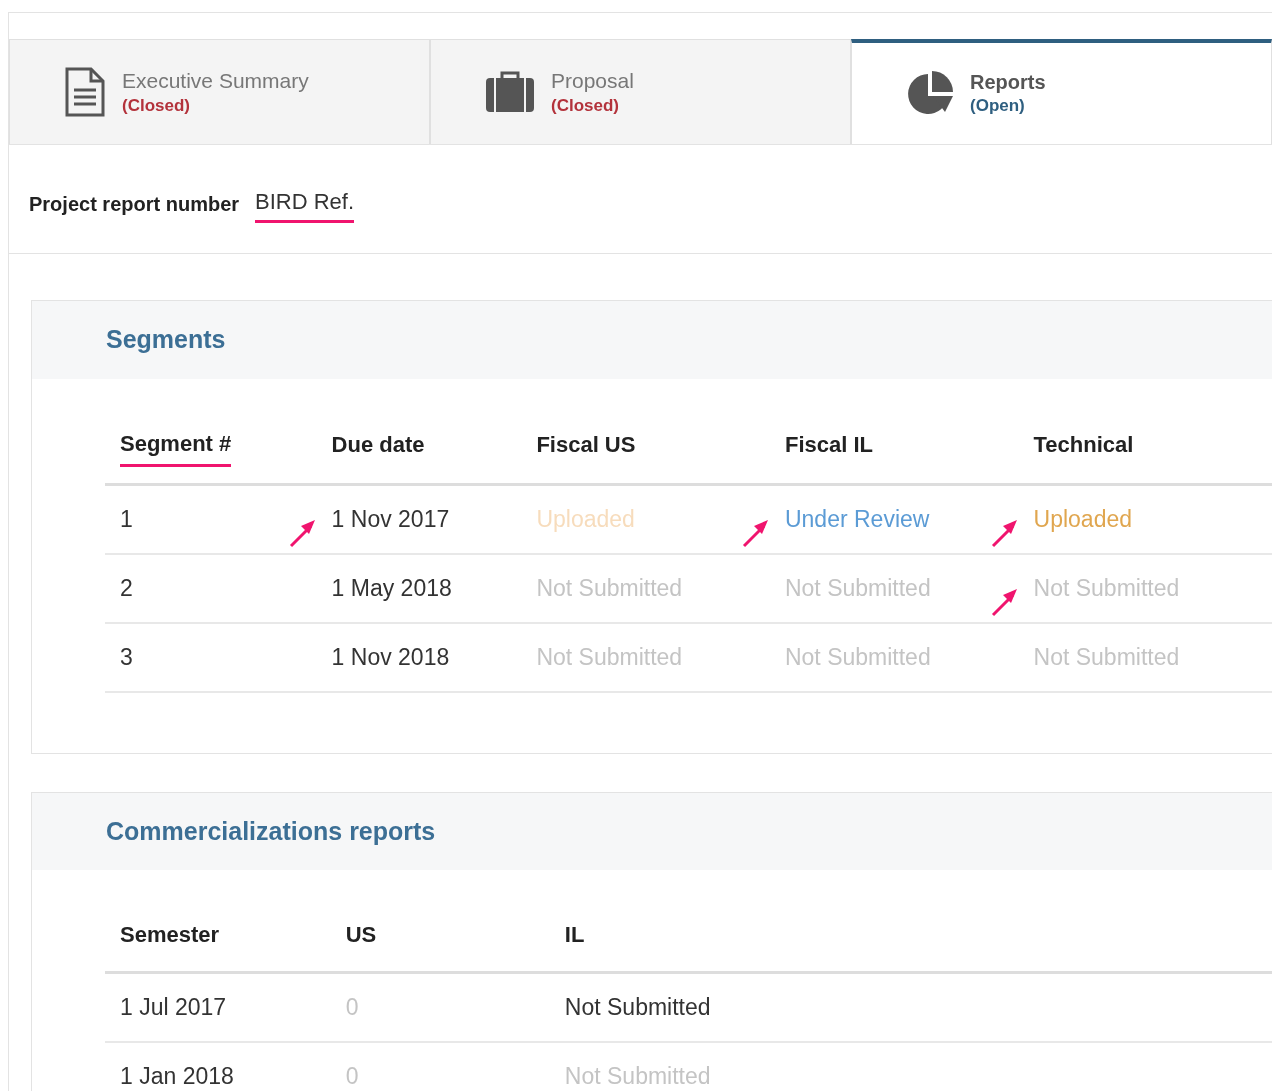 This screenshot has height=1091, width=1272. I want to click on tab-title: Executive Summary, so click(215, 81).